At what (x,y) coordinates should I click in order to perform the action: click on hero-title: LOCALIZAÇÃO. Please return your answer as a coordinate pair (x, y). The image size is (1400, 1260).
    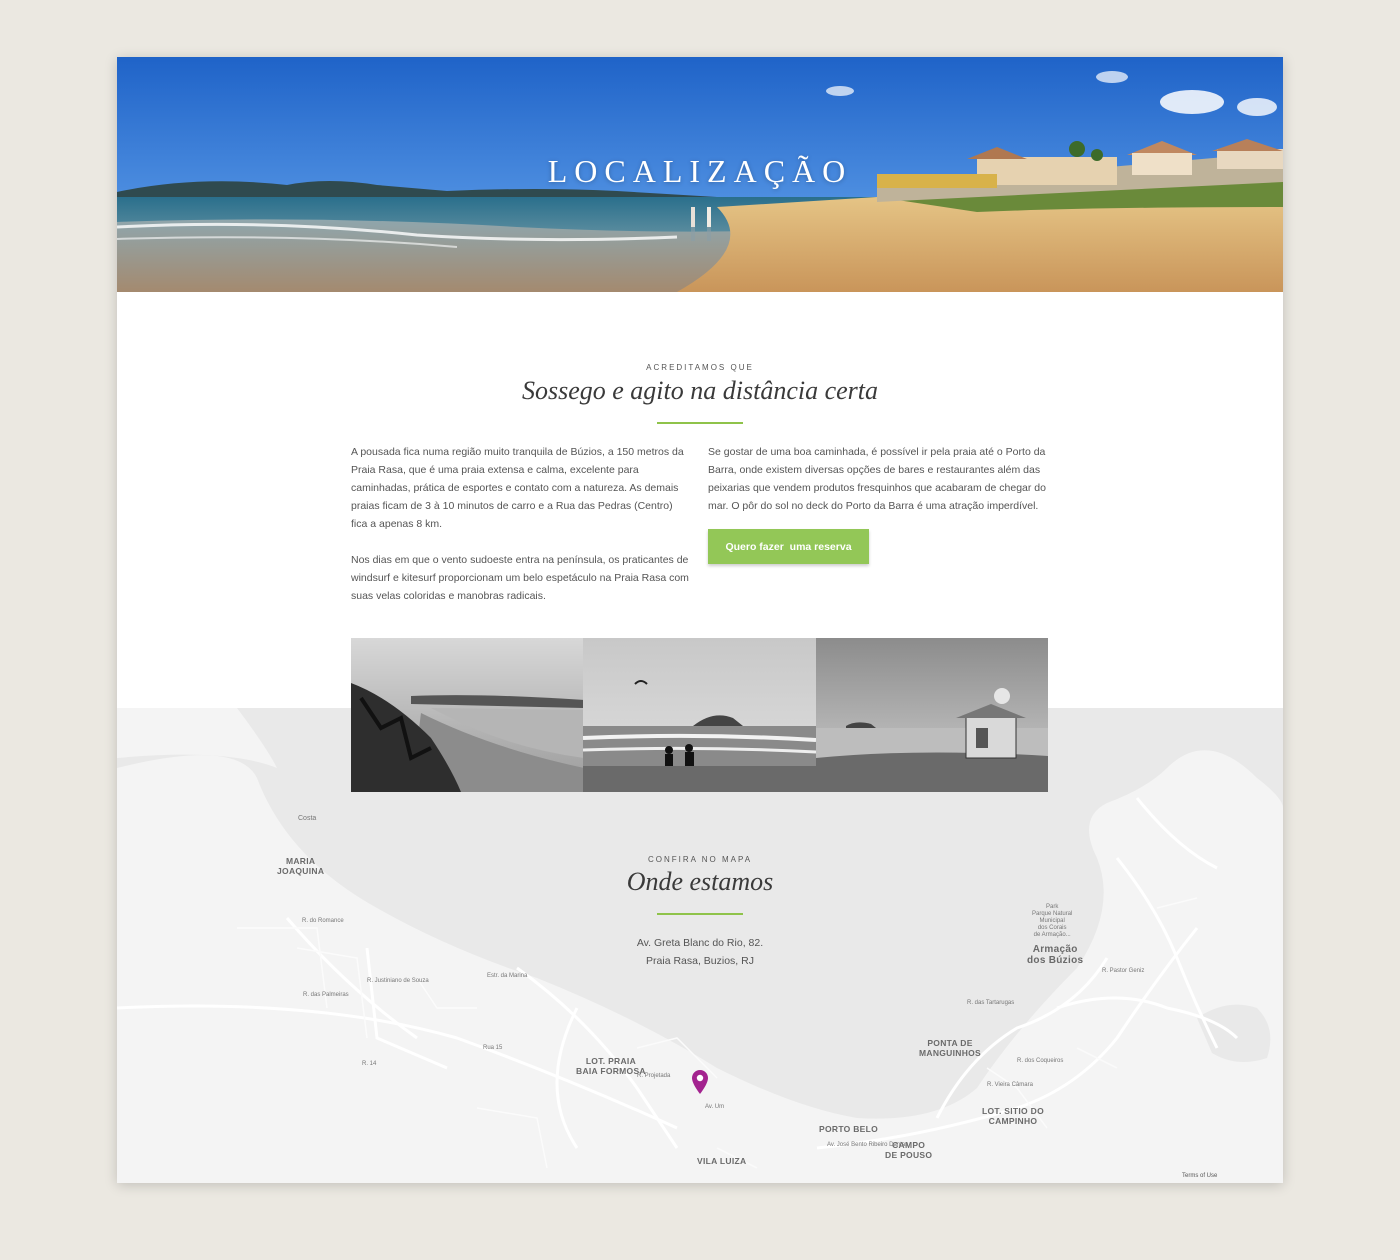
    Looking at the image, I should click on (700, 171).